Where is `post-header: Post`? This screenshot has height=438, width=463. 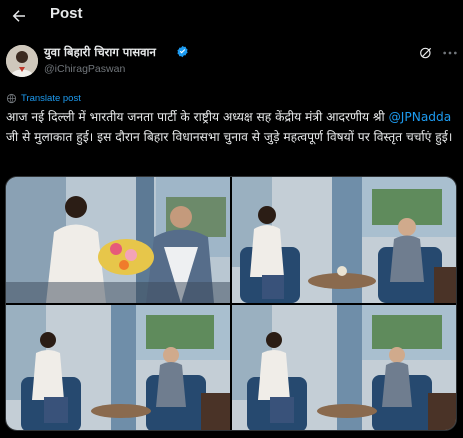
post-header: Post is located at coordinates (231, 17).